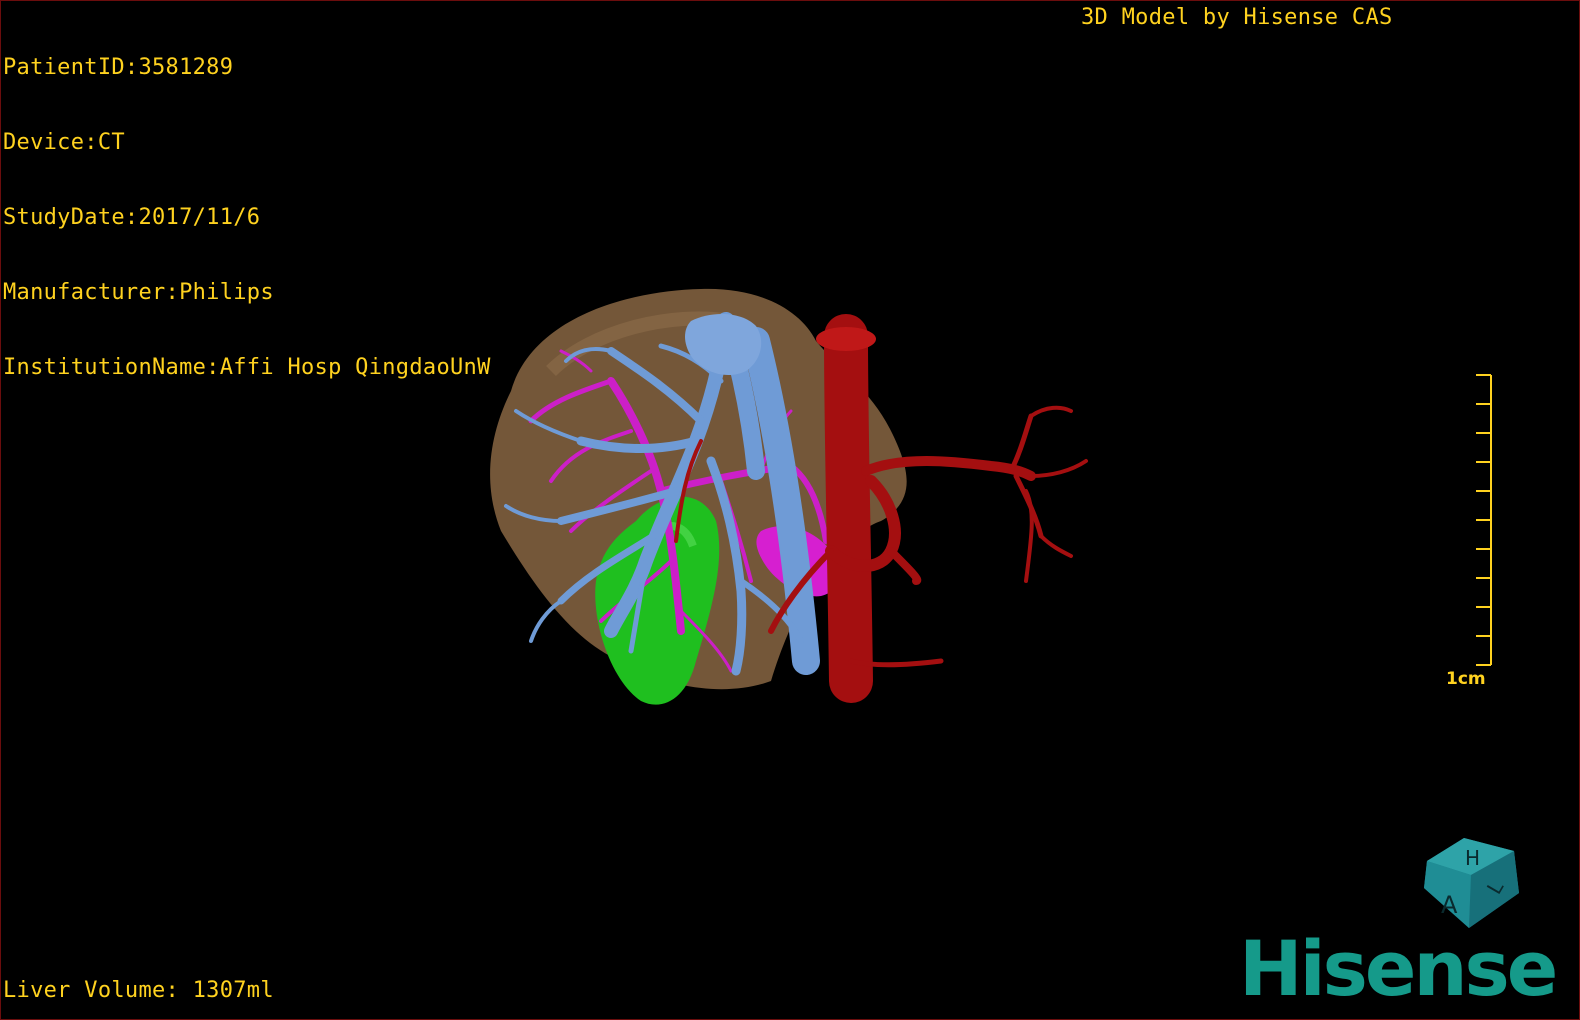 The image size is (1580, 1020). I want to click on device: Device:CT, so click(64, 142).